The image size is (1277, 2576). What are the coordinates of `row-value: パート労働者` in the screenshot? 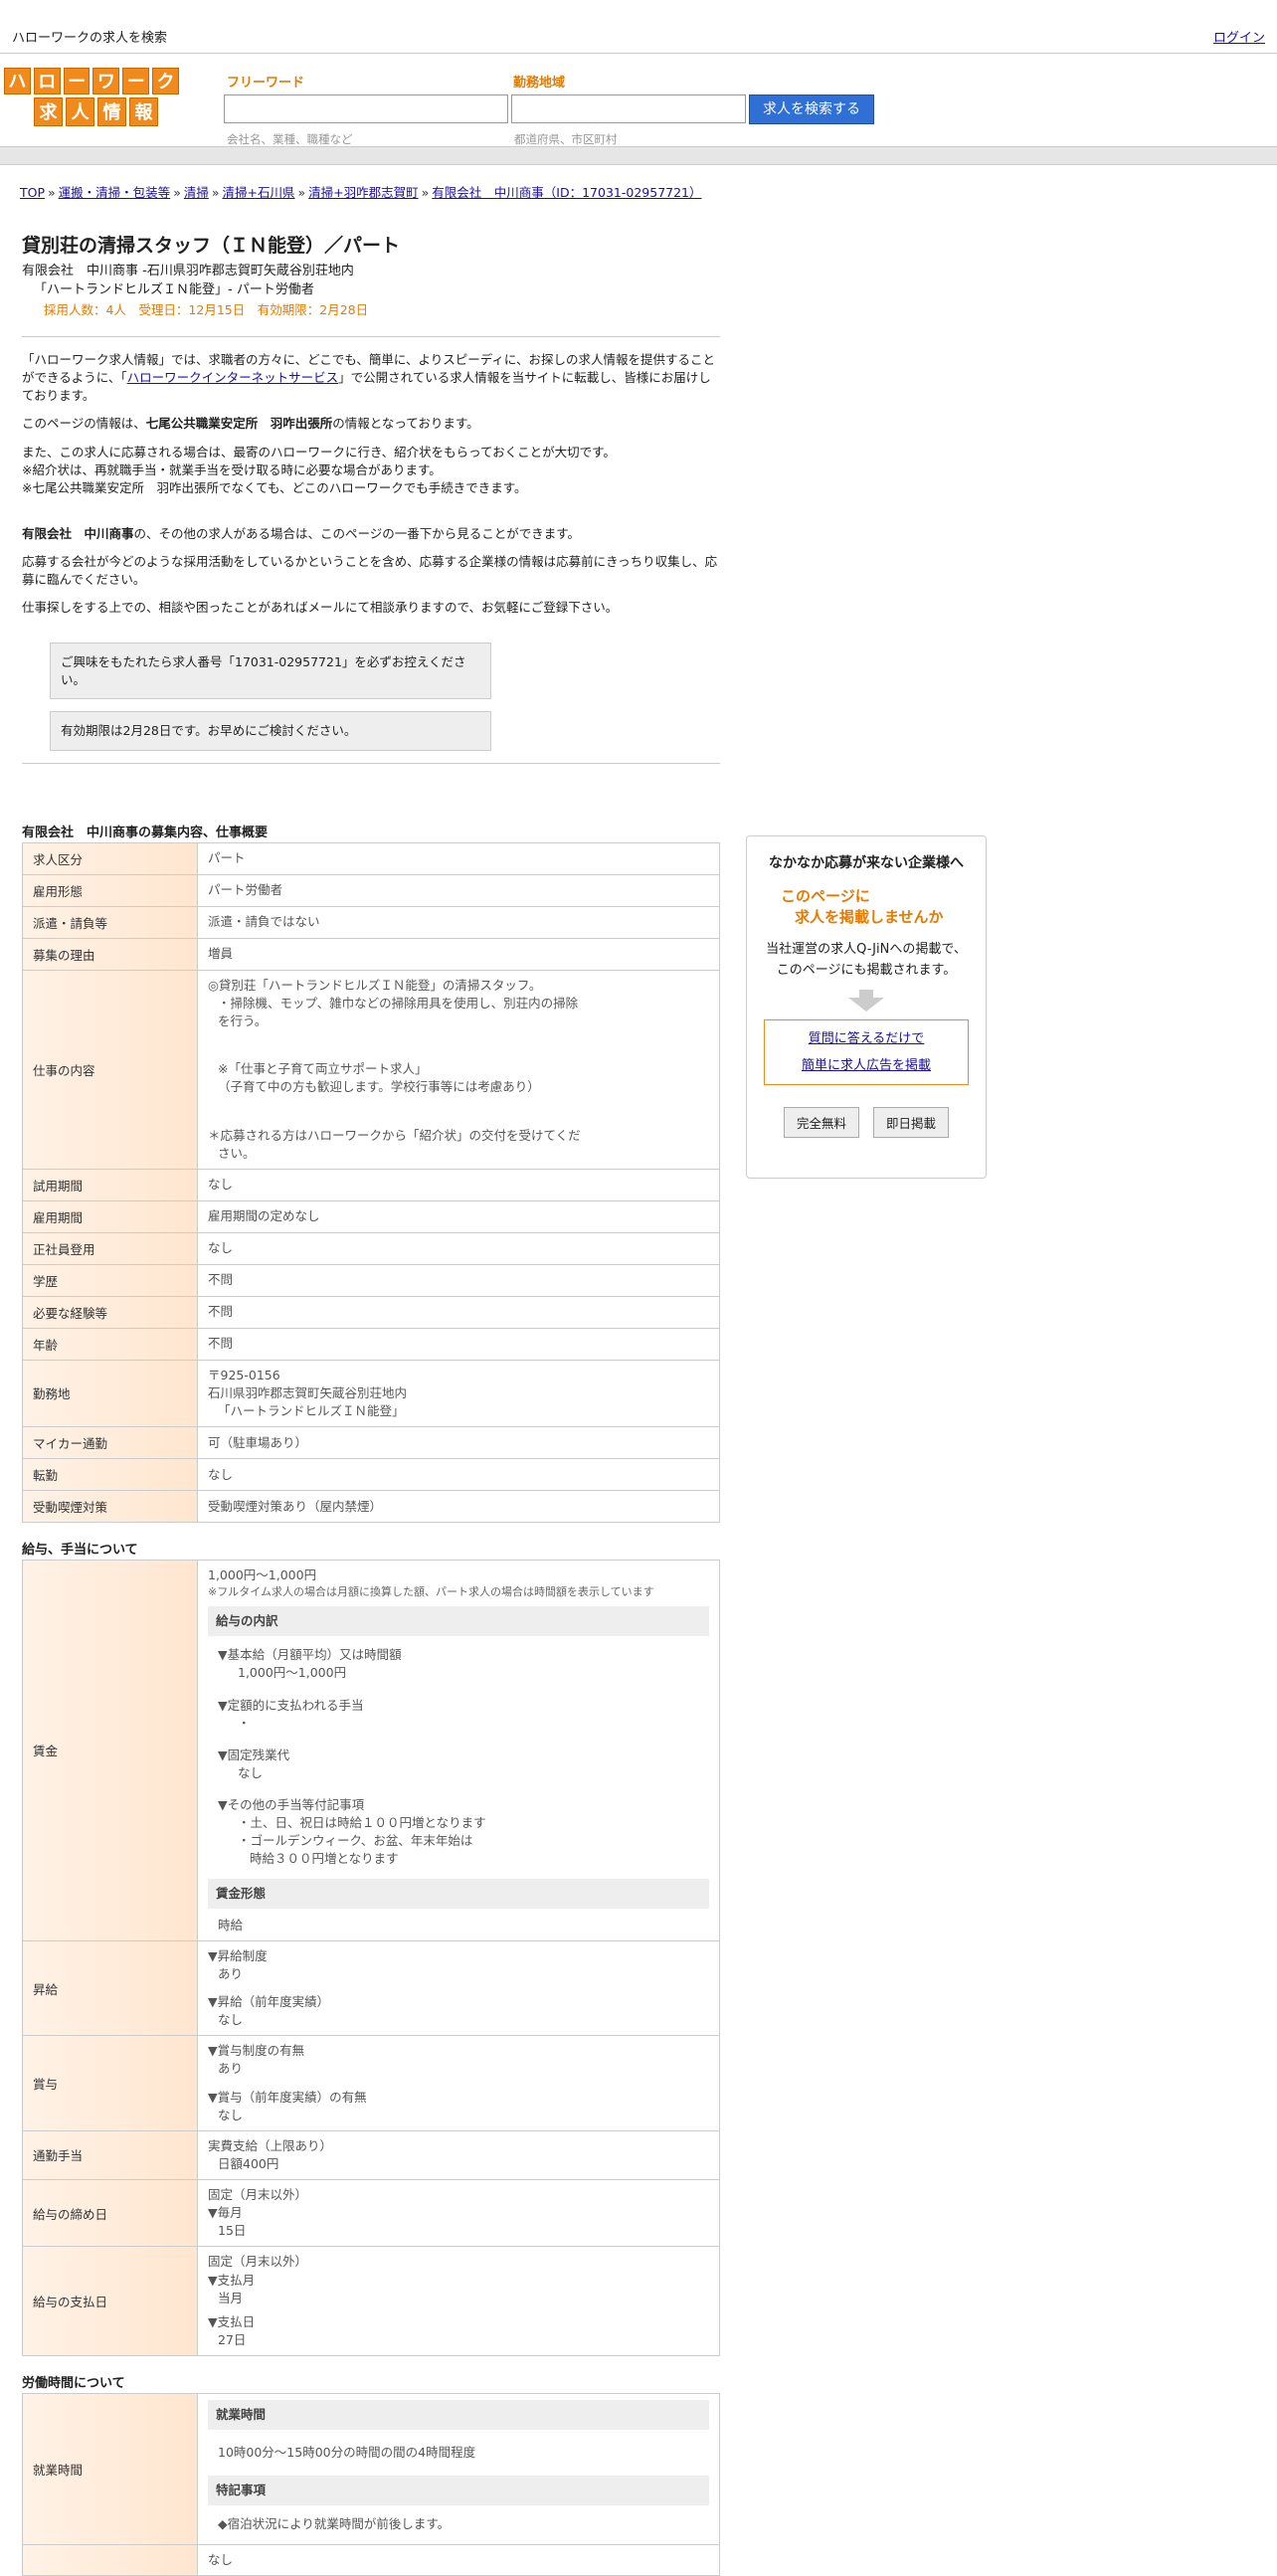 It's located at (458, 890).